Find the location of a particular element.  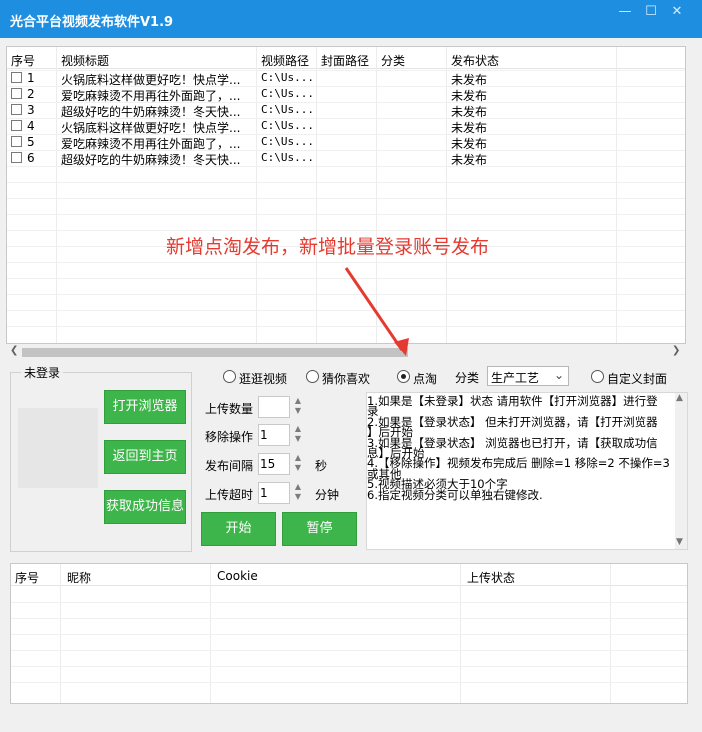

back-home-button: 返回到主页 is located at coordinates (145, 457).